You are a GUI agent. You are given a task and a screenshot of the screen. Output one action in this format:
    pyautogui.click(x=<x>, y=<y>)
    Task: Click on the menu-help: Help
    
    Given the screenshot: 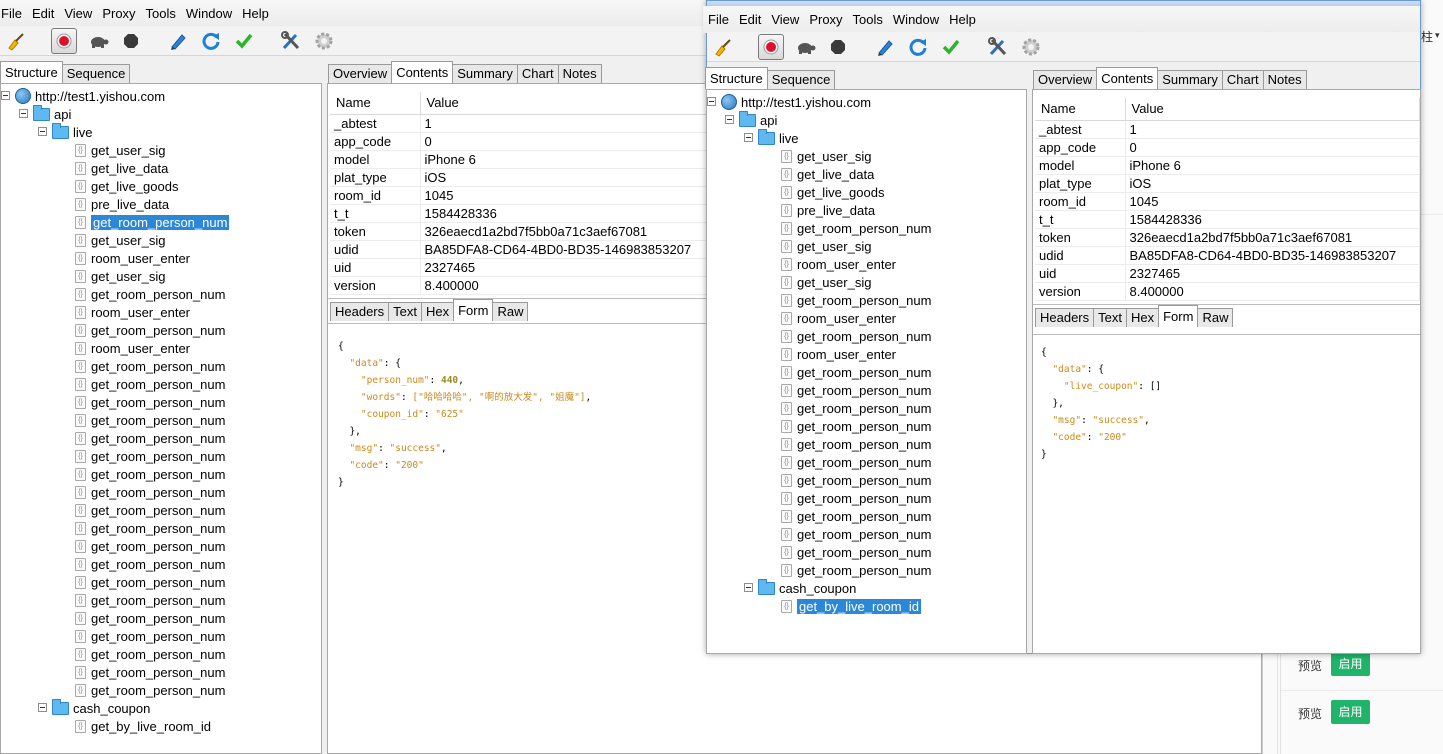 What is the action you would take?
    pyautogui.click(x=255, y=13)
    